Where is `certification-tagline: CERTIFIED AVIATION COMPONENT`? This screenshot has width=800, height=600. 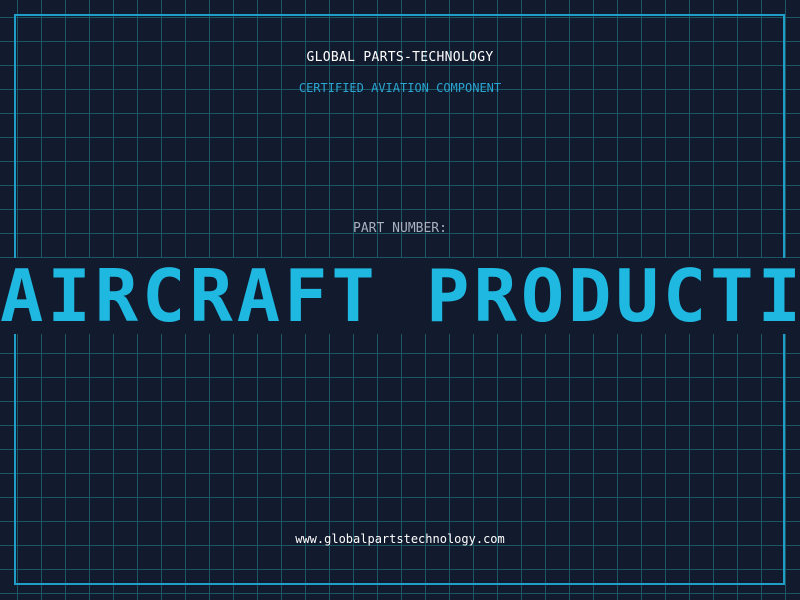
certification-tagline: CERTIFIED AVIATION COMPONENT is located at coordinates (400, 88).